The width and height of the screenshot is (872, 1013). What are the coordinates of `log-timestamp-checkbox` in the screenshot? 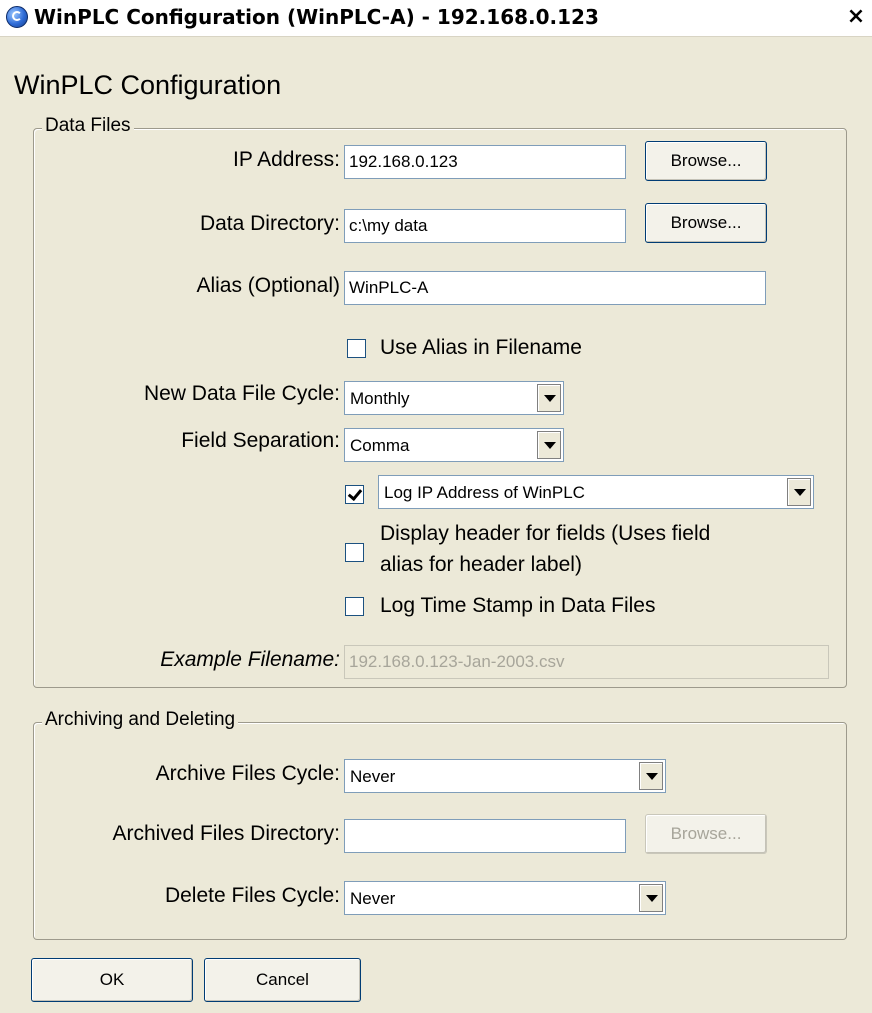 It's located at (354, 606).